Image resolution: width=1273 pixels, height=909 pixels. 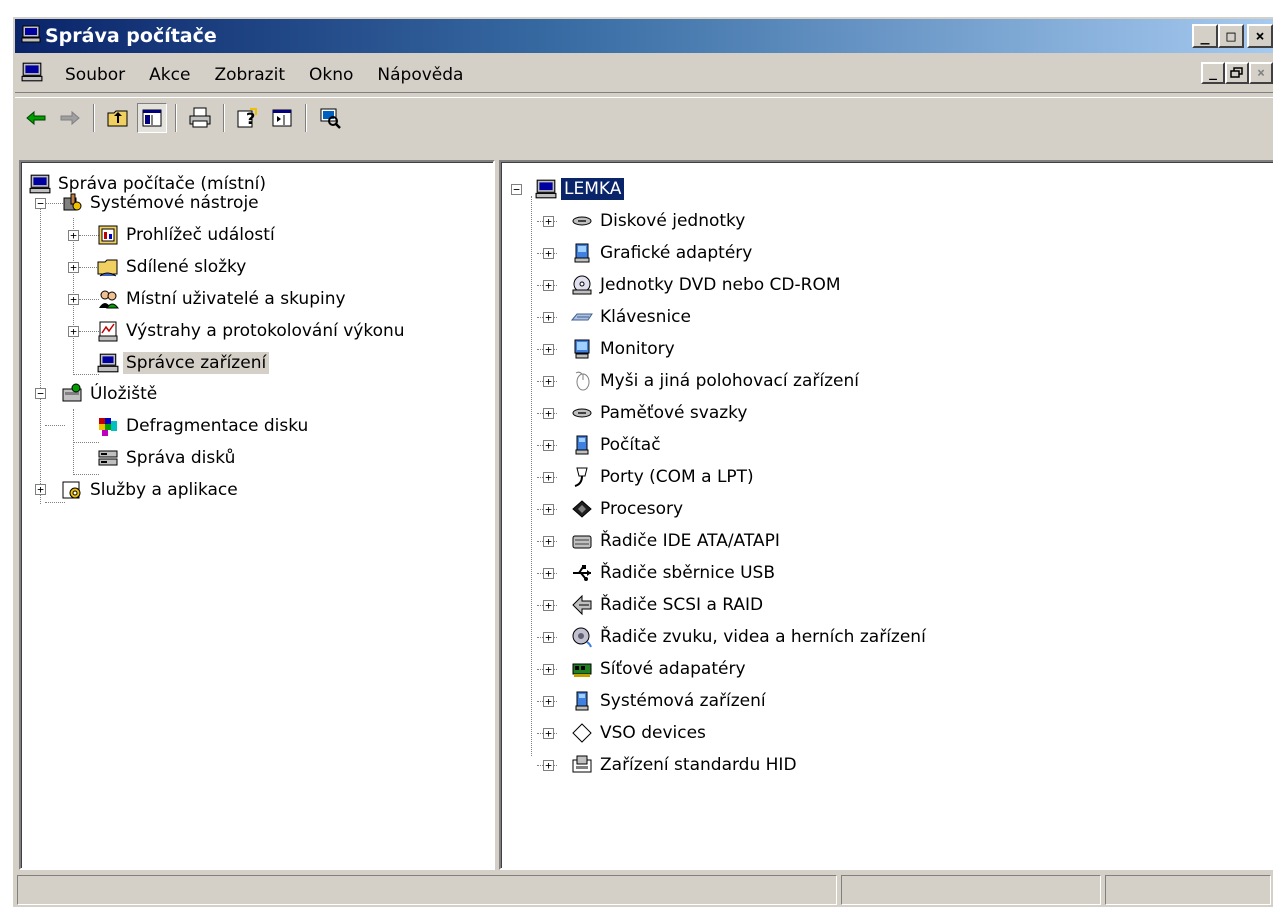 I want to click on close-button: ×, so click(x=1260, y=36).